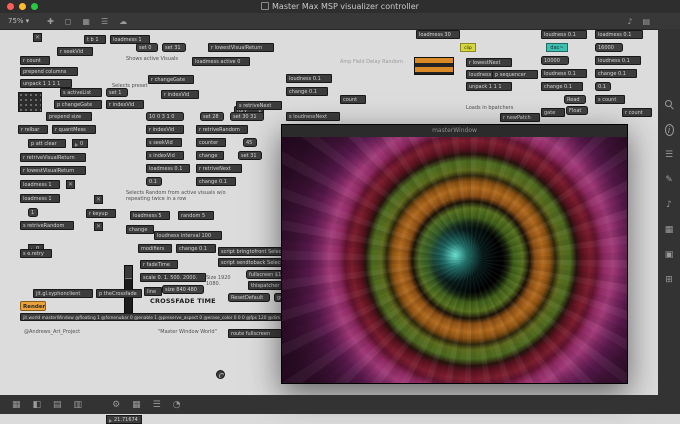 The width and height of the screenshot is (680, 424). What do you see at coordinates (646, 21) in the screenshot?
I see `mixer-icon: ▤` at bounding box center [646, 21].